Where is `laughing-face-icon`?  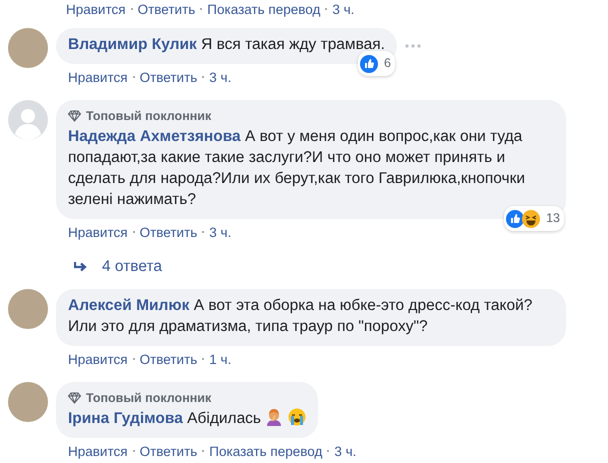
laughing-face-icon is located at coordinates (531, 219).